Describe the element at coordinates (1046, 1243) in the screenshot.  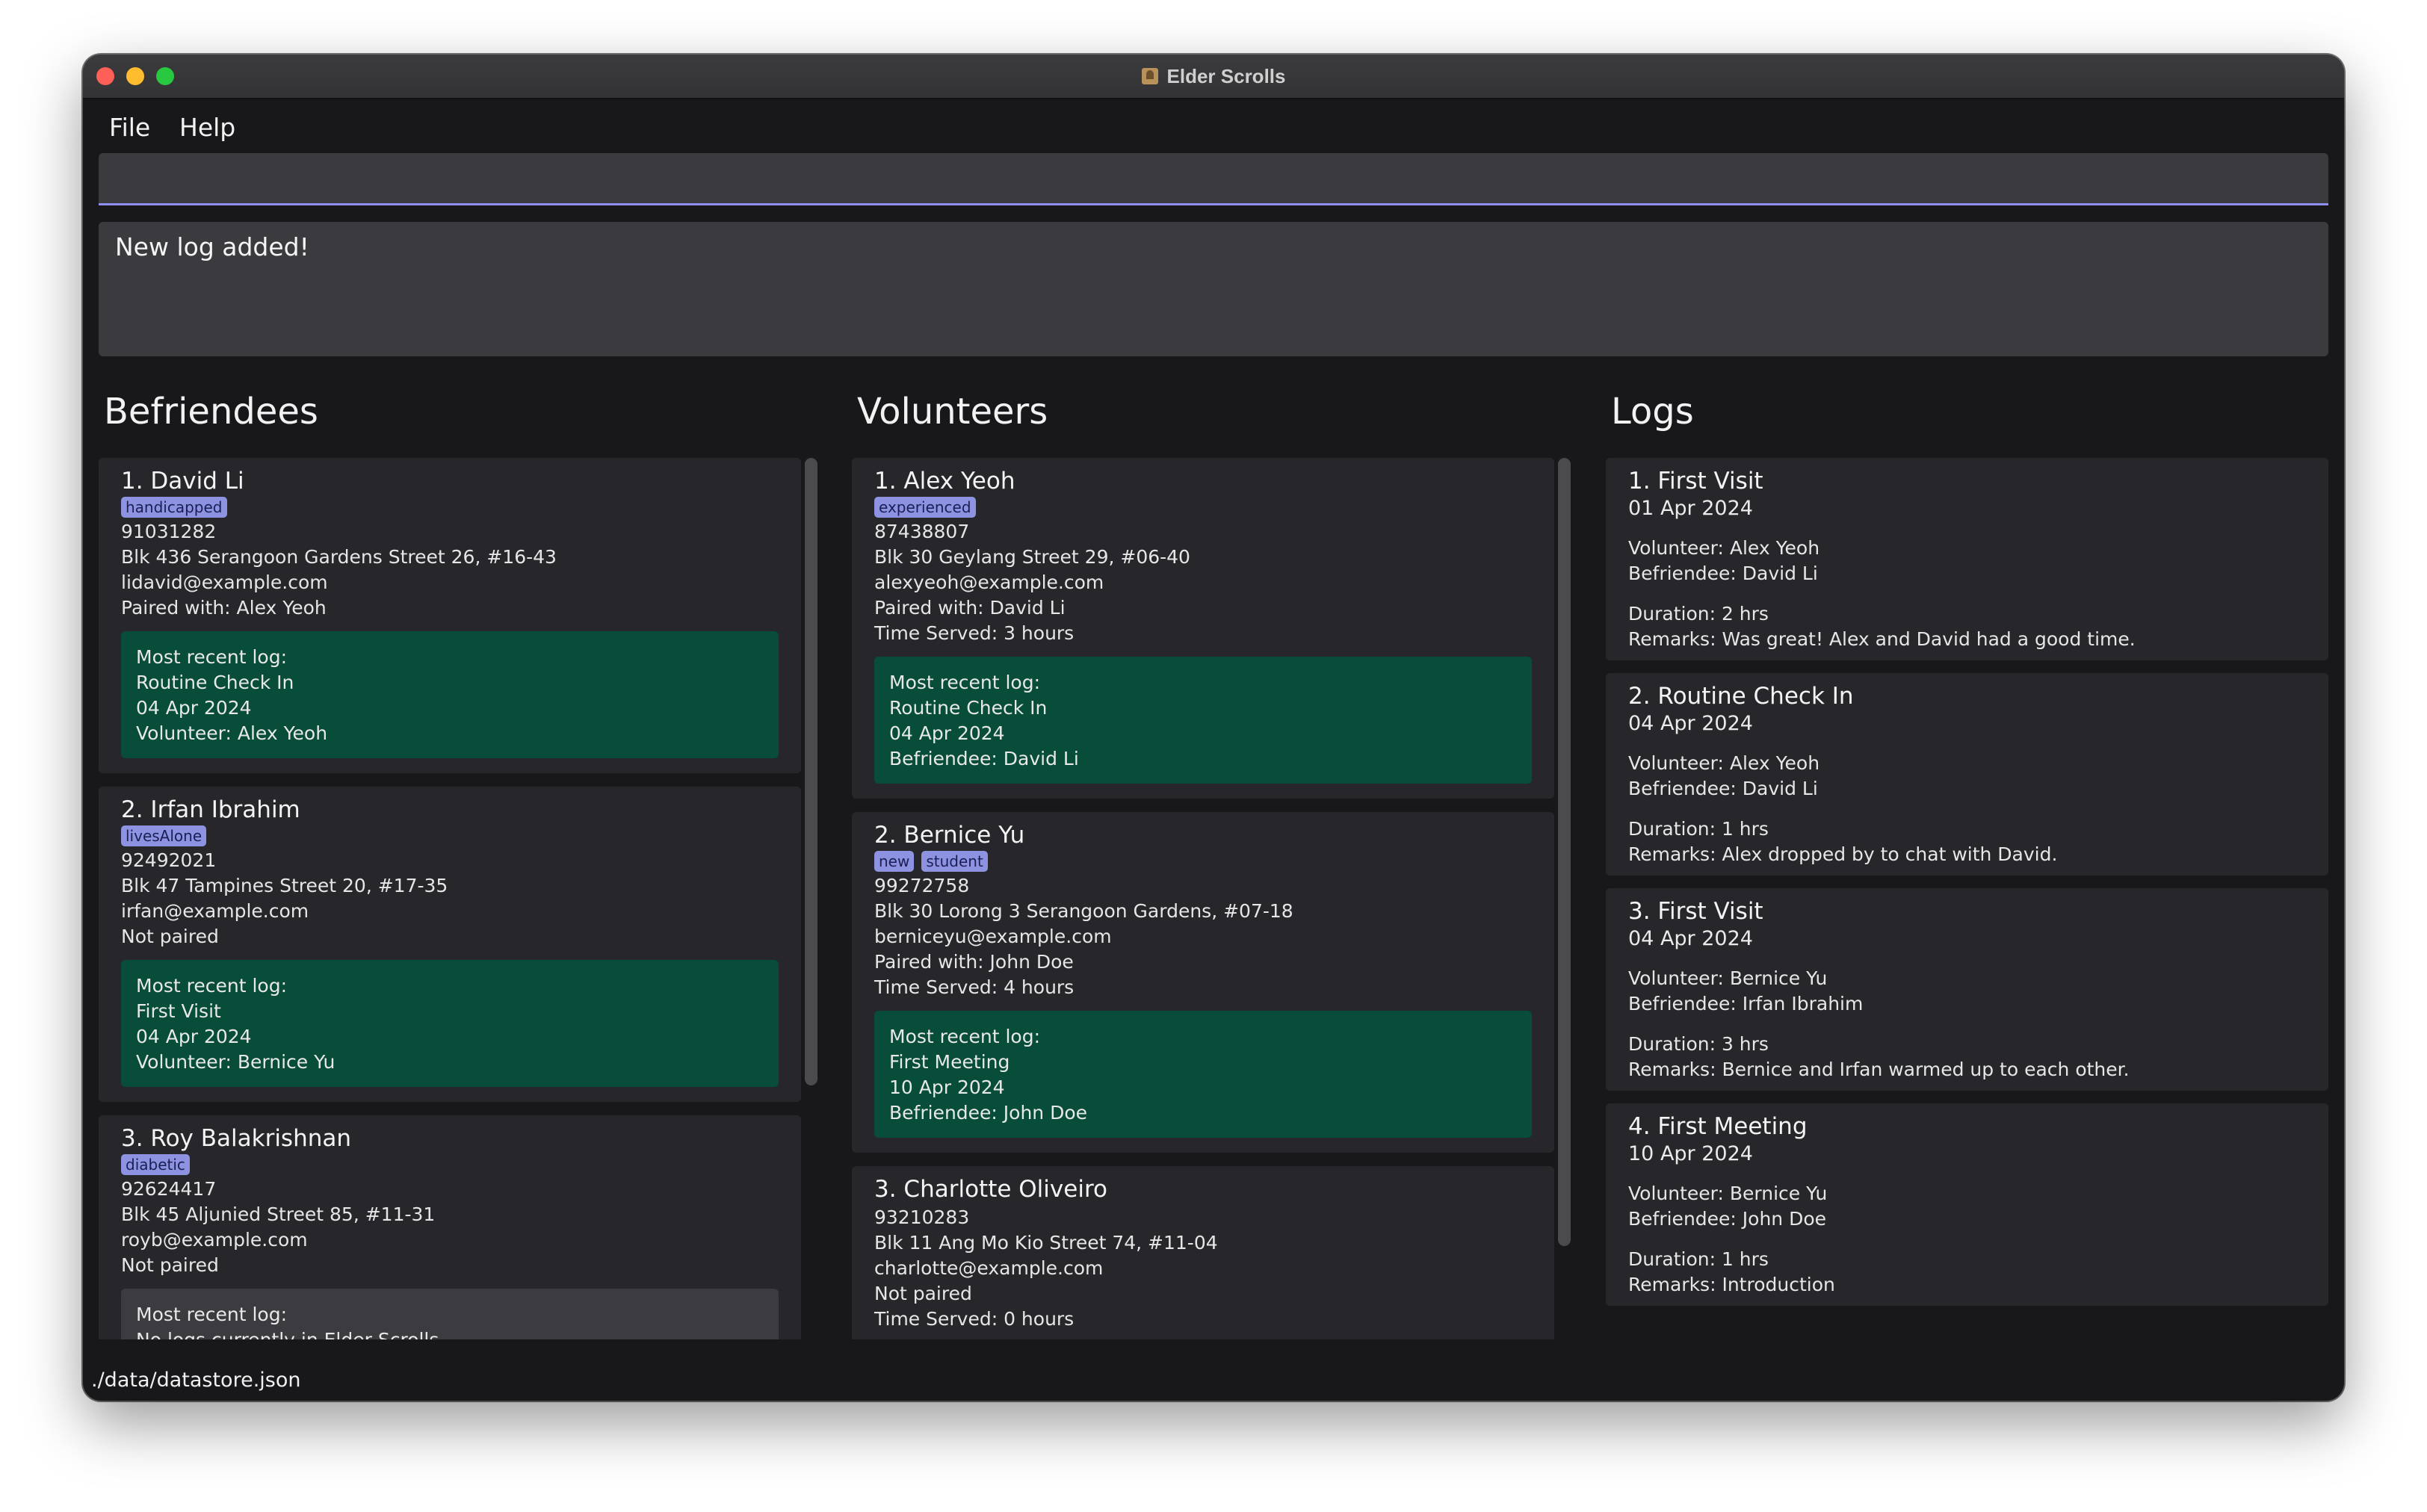
I see `volunteer-address: Blk 11 Ang Mo Kio Street 74, #11-04` at that location.